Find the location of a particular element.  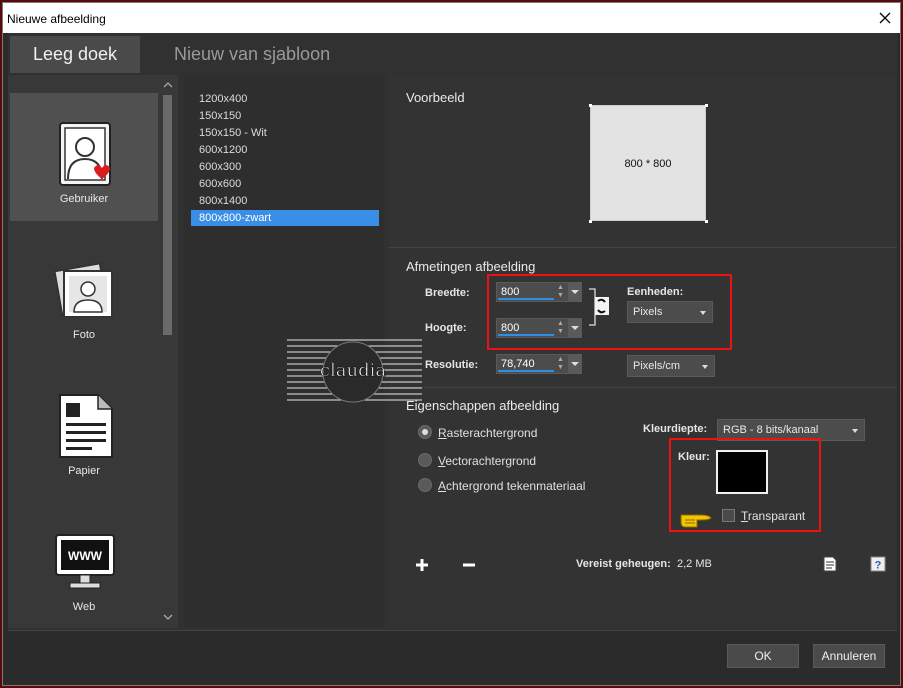

list-item-selected: 800x800-zwart is located at coordinates (285, 218).